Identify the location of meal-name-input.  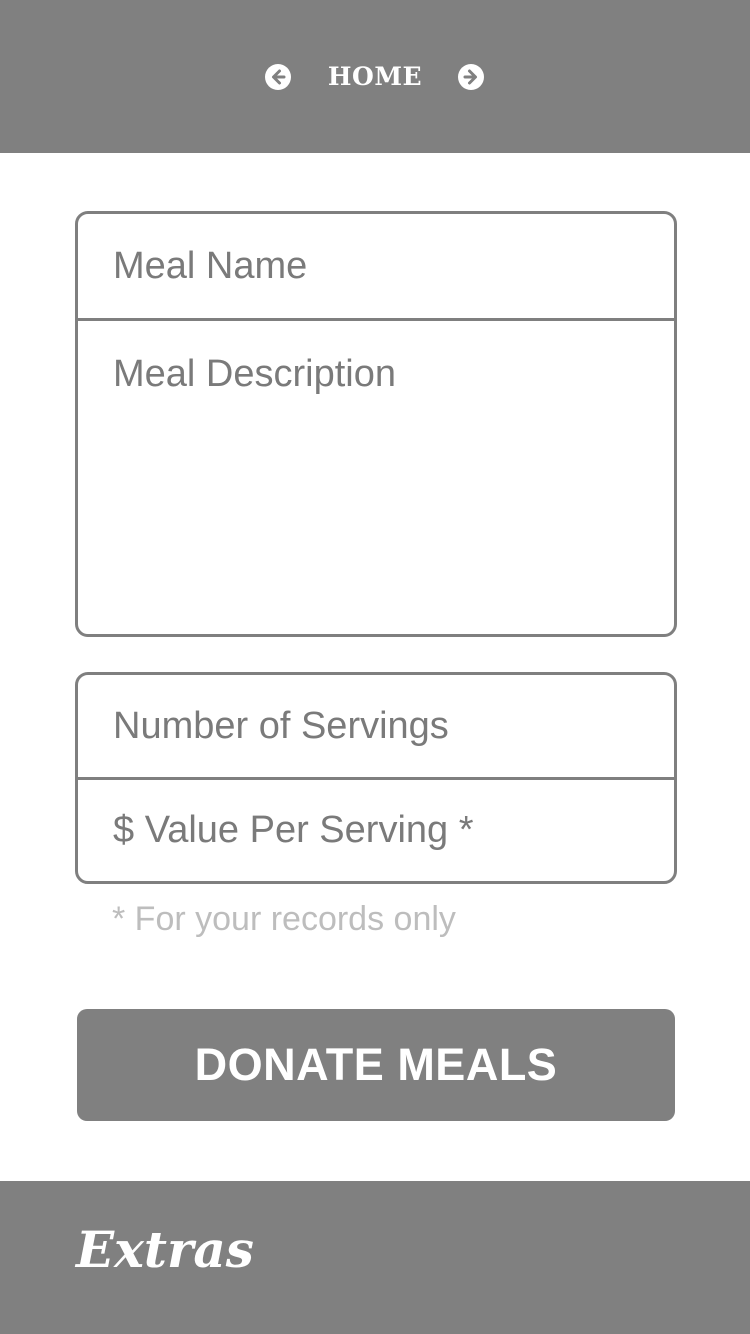
(376, 266).